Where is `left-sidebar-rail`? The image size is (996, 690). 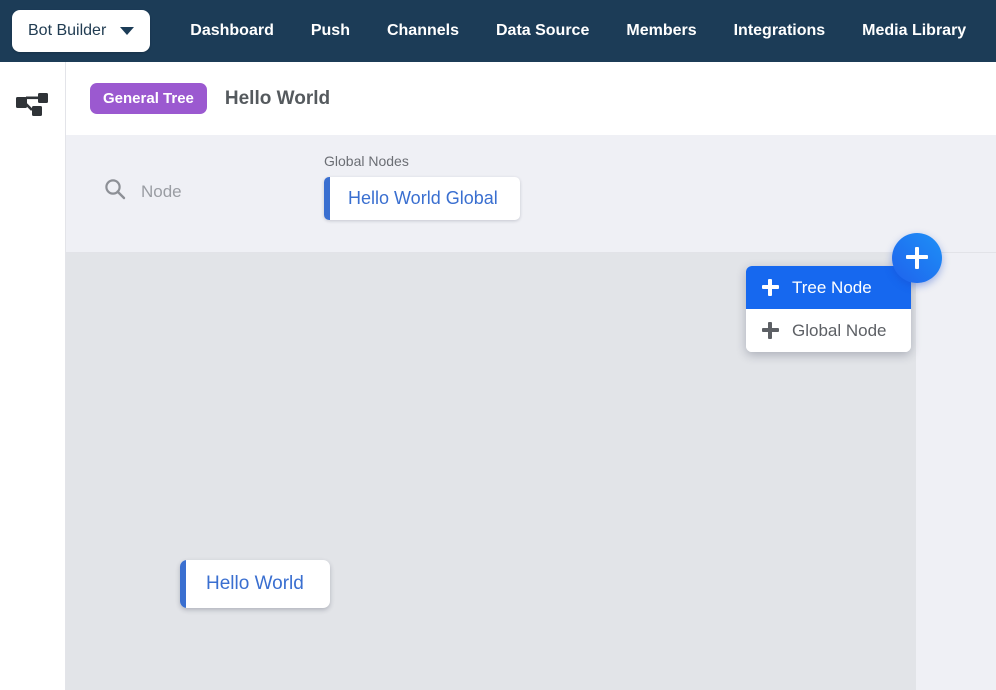 left-sidebar-rail is located at coordinates (33, 376).